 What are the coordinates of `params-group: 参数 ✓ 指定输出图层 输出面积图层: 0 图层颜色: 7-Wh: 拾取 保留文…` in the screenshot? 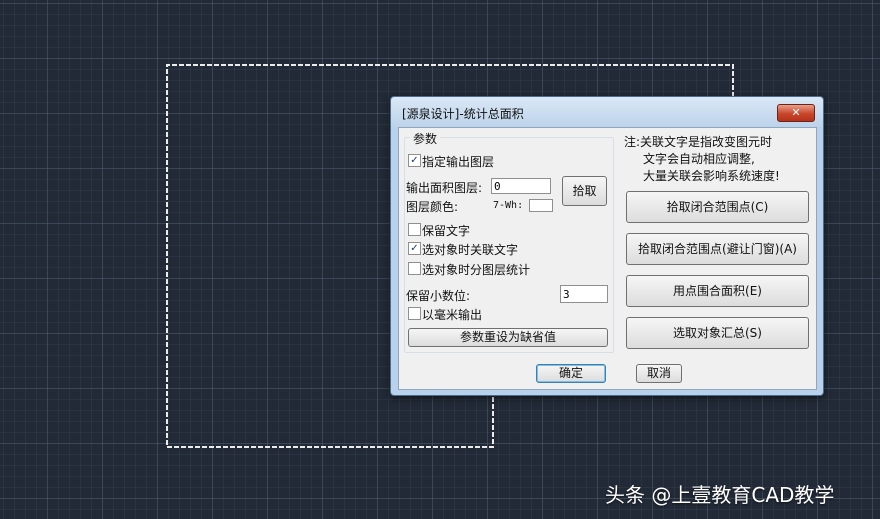 It's located at (509, 241).